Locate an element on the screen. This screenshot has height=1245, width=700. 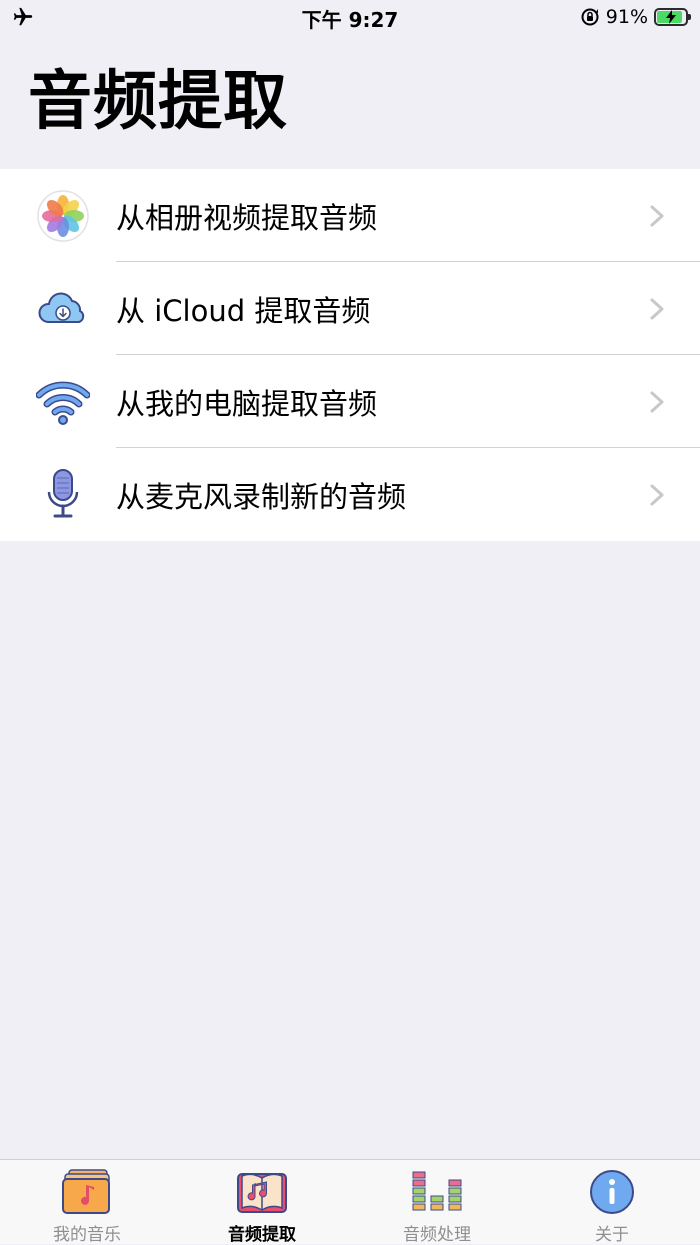
tab-audio-processing: 音频处理 is located at coordinates (437, 1206).